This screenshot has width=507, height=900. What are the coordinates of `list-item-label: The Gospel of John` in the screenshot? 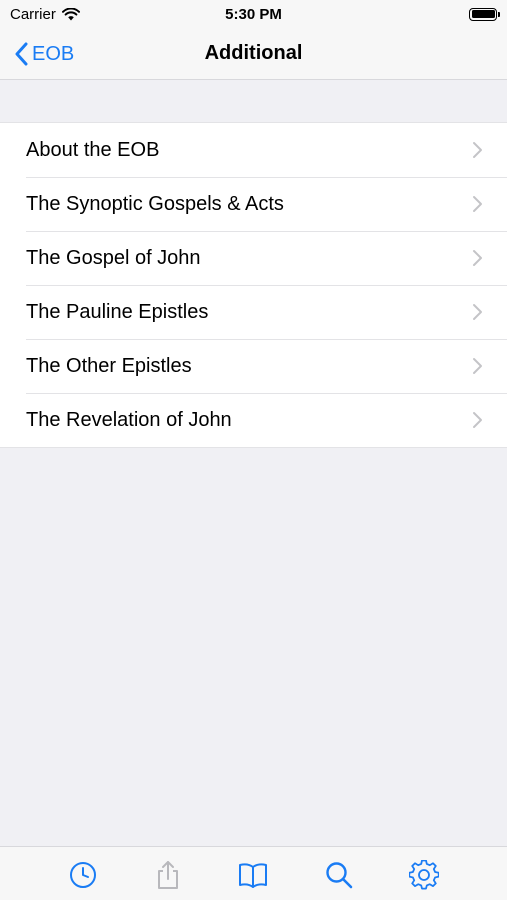 It's located at (113, 257).